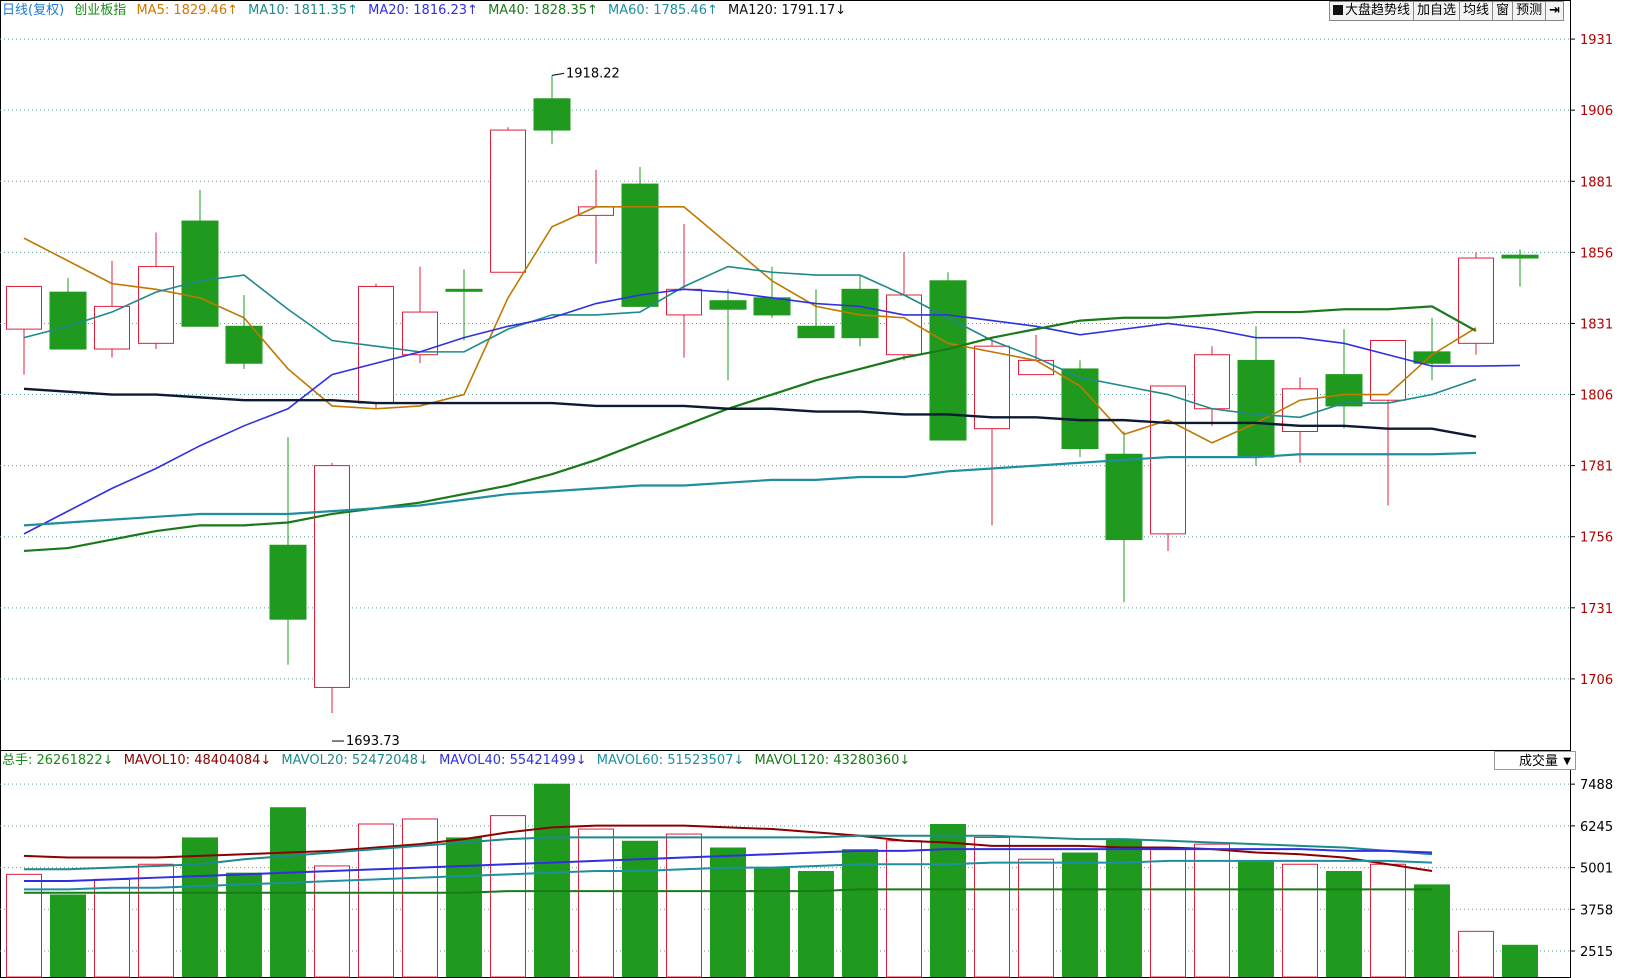  What do you see at coordinates (33, 10) in the screenshot?
I see `period-label: 日线(复权)` at bounding box center [33, 10].